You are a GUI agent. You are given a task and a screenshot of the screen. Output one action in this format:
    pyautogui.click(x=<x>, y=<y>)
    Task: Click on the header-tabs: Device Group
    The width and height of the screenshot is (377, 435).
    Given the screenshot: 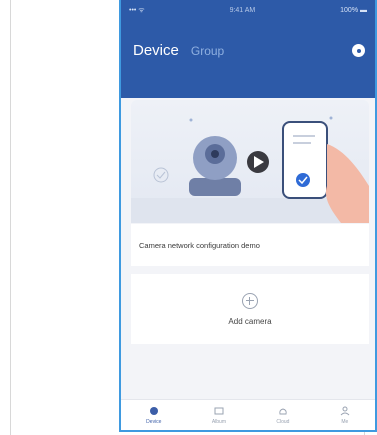 What is the action you would take?
    pyautogui.click(x=178, y=50)
    